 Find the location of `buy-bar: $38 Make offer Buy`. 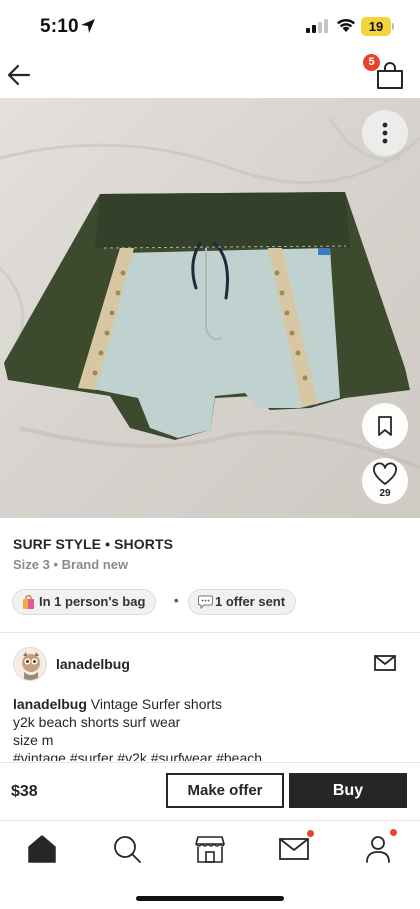

buy-bar: $38 Make offer Buy is located at coordinates (210, 791).